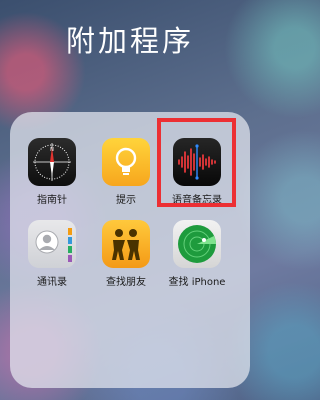  Describe the element at coordinates (126, 282) in the screenshot. I see `app-label: 查找朋友` at that location.